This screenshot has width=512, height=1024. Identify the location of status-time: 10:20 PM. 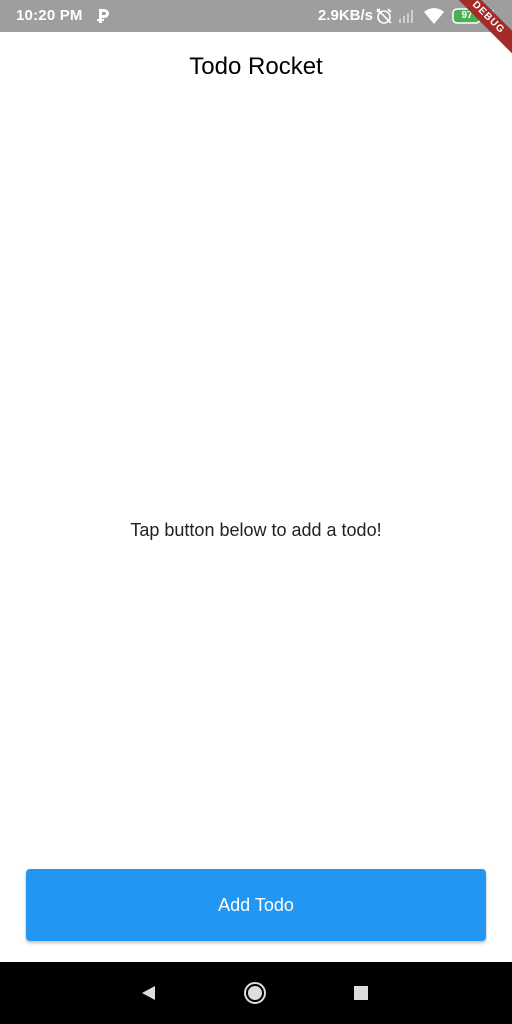
(49, 15).